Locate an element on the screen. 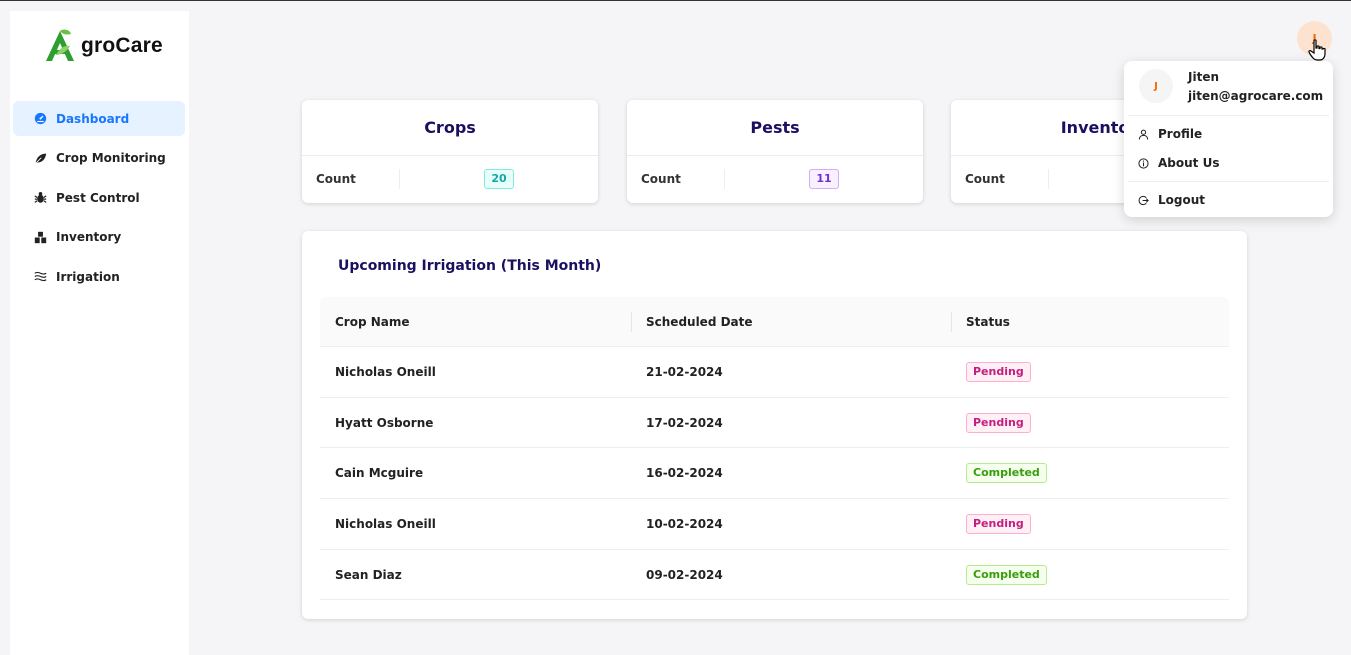 The width and height of the screenshot is (1351, 655). scheduled-date-cell: 16-02-2024 is located at coordinates (684, 473).